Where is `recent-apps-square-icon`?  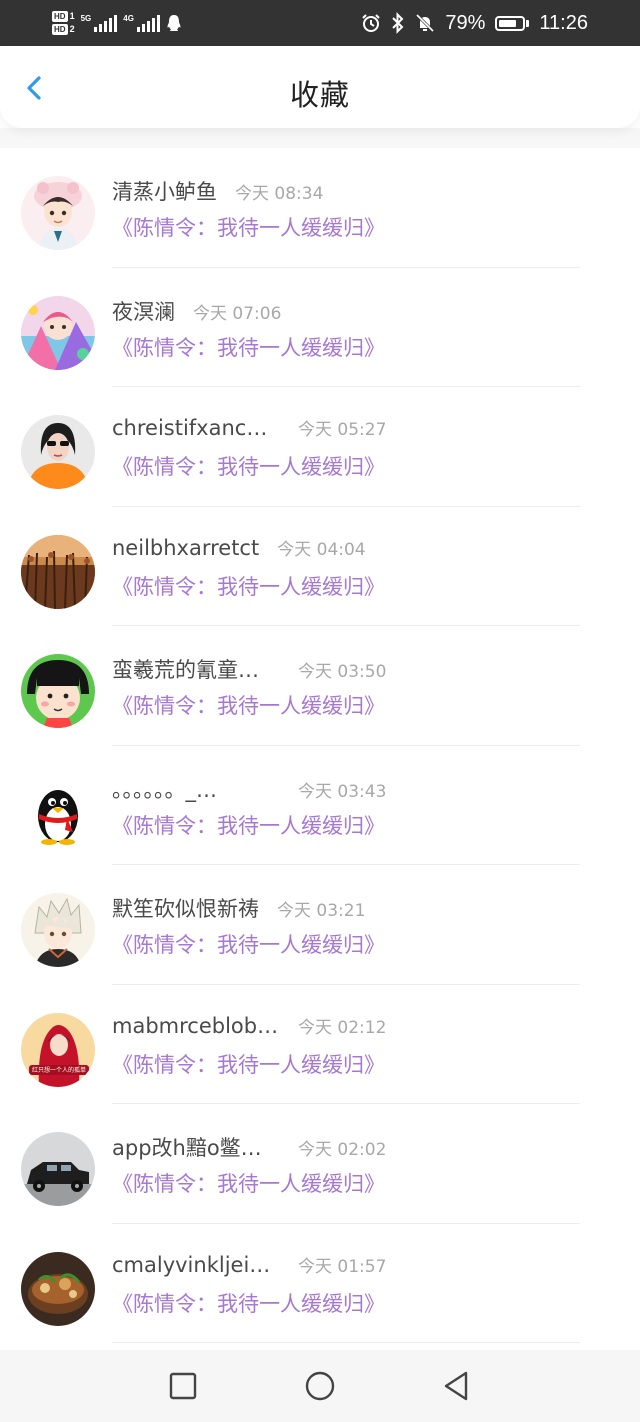
recent-apps-square-icon is located at coordinates (183, 1386).